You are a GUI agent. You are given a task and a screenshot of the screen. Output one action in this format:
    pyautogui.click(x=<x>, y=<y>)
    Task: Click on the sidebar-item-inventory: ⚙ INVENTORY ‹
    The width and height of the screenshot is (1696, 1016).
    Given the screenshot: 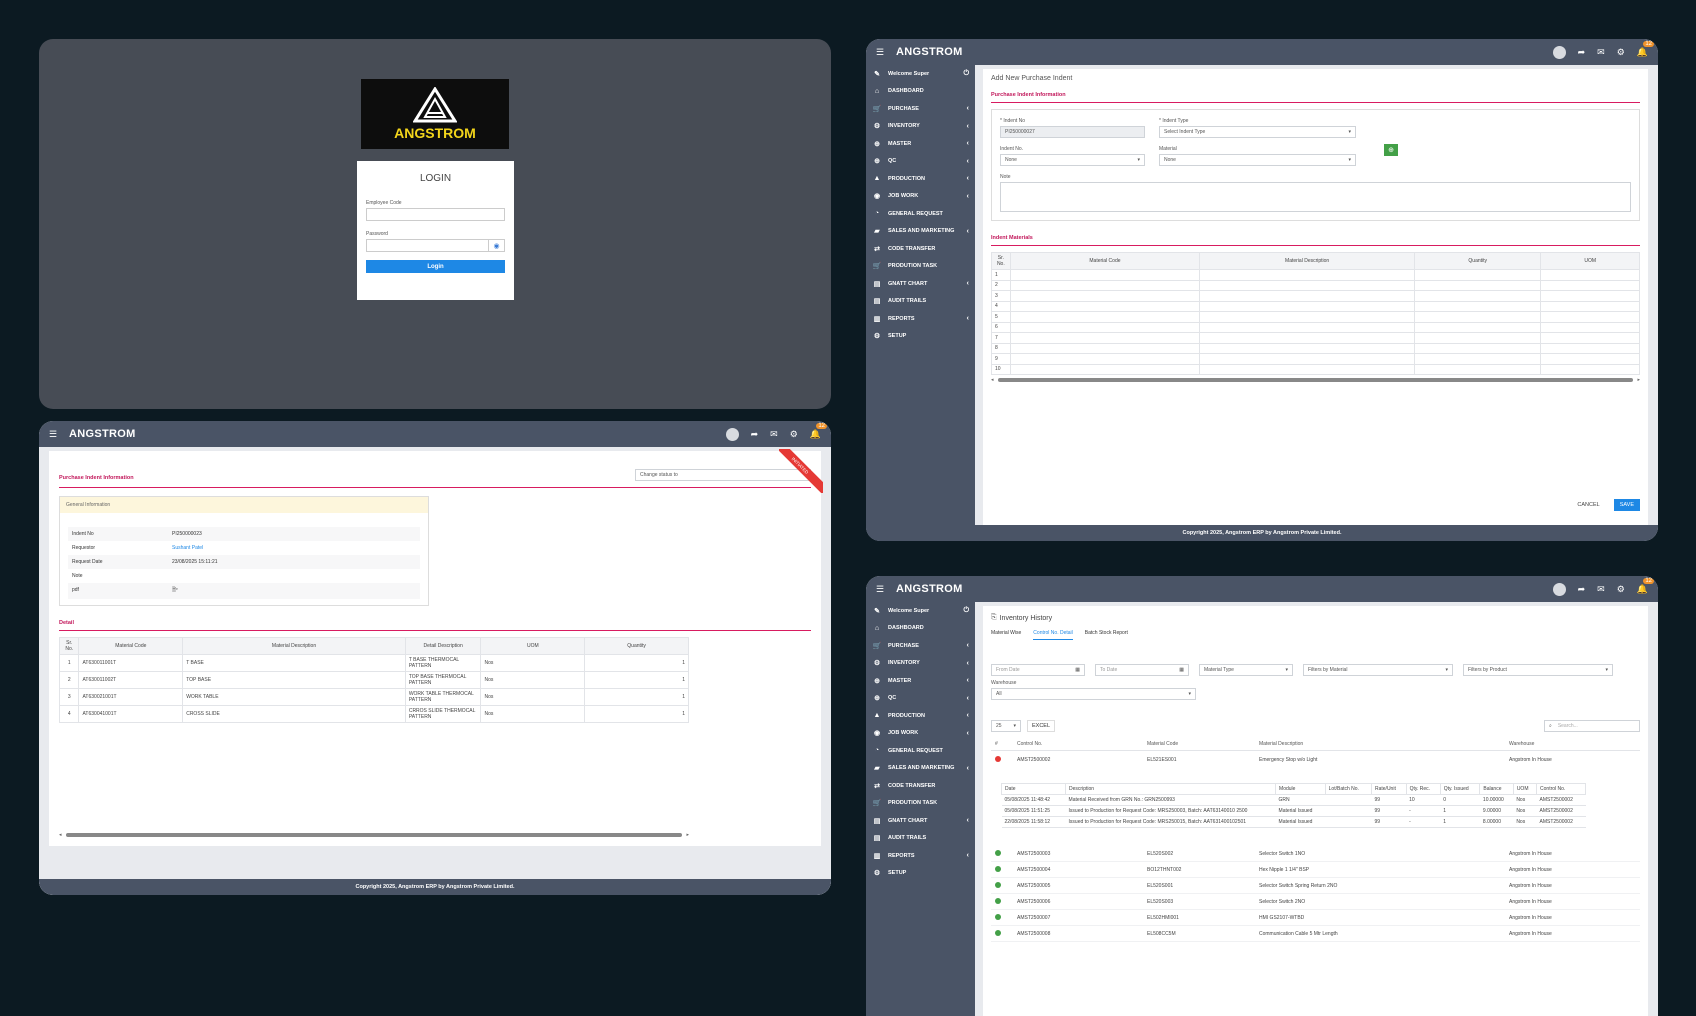 What is the action you would take?
    pyautogui.click(x=920, y=127)
    